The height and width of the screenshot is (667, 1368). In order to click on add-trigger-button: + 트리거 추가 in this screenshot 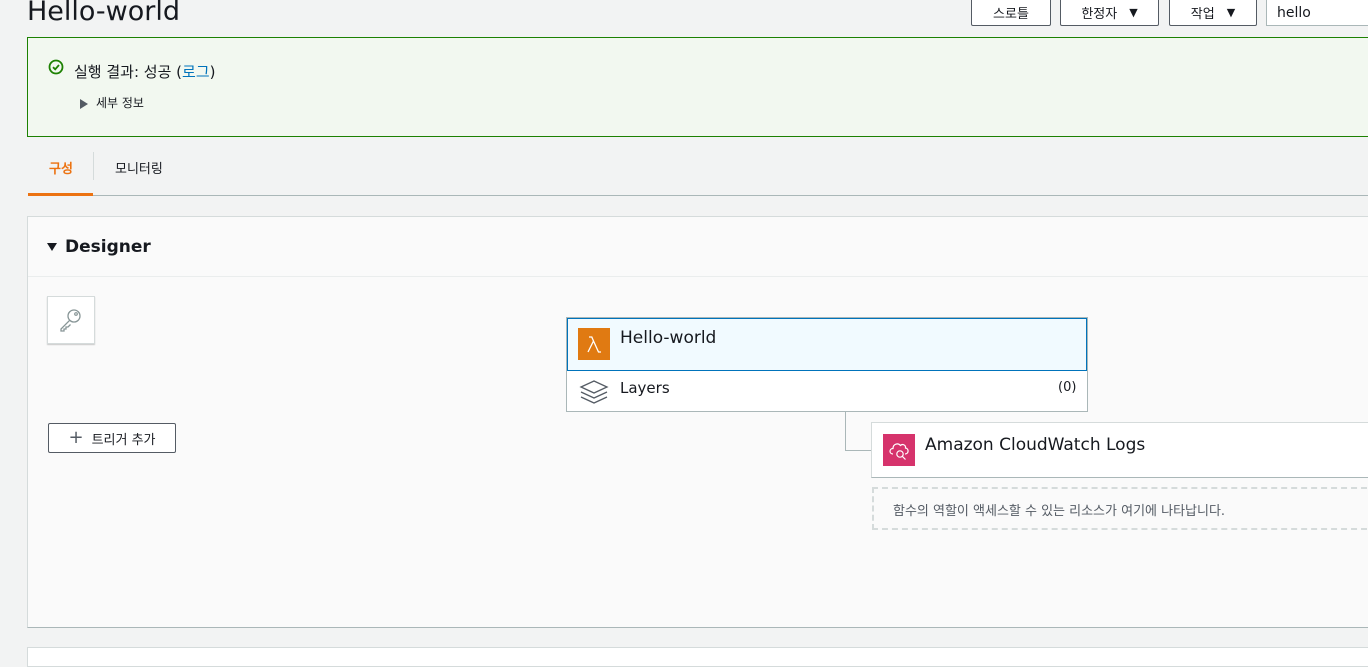, I will do `click(112, 438)`.